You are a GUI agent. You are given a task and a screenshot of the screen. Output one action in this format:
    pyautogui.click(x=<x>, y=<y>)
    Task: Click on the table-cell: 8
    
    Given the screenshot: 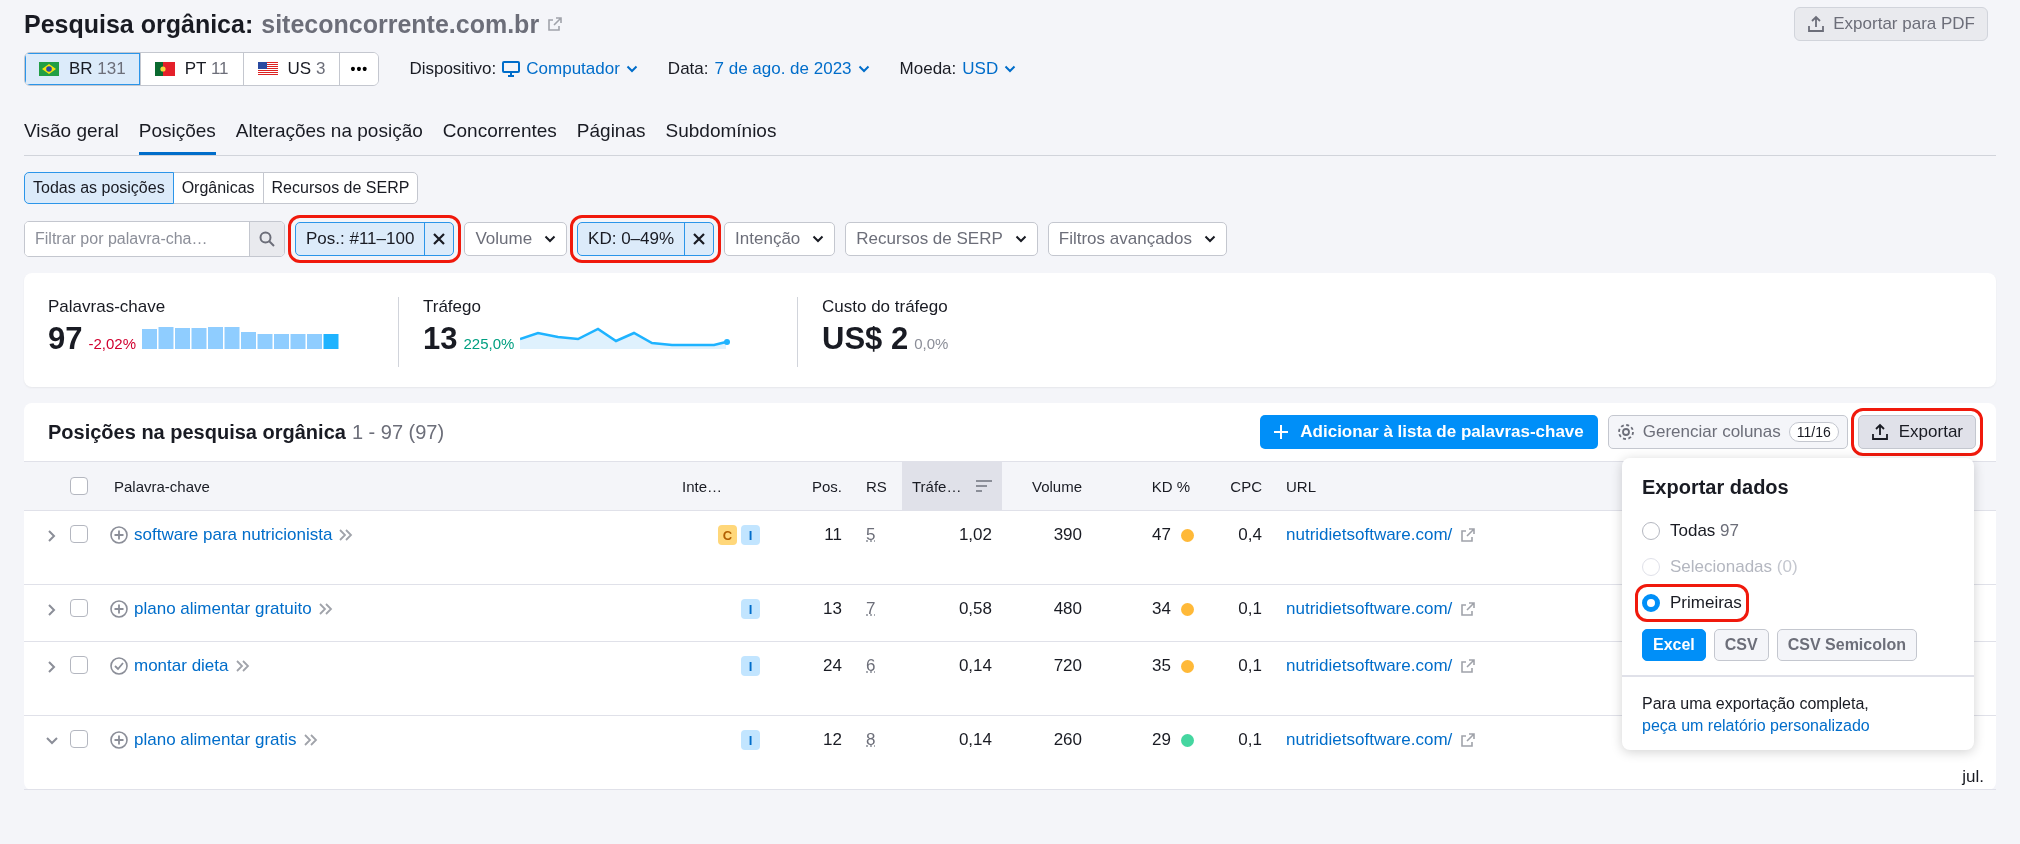 What is the action you would take?
    pyautogui.click(x=864, y=740)
    